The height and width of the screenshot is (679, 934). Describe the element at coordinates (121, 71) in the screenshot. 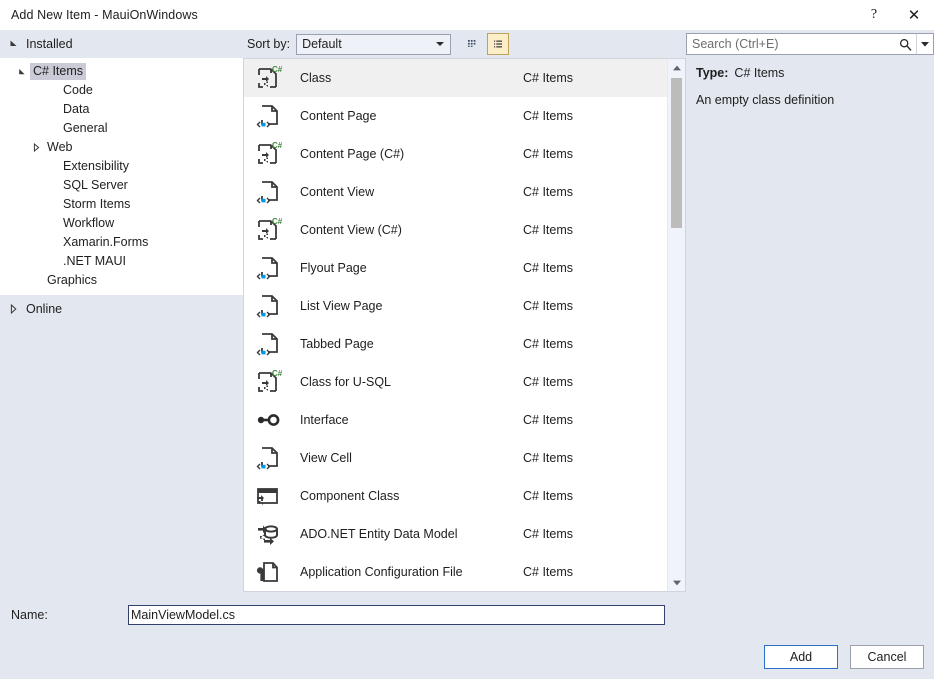

I see `tree-item-csharp-items: C# Items` at that location.